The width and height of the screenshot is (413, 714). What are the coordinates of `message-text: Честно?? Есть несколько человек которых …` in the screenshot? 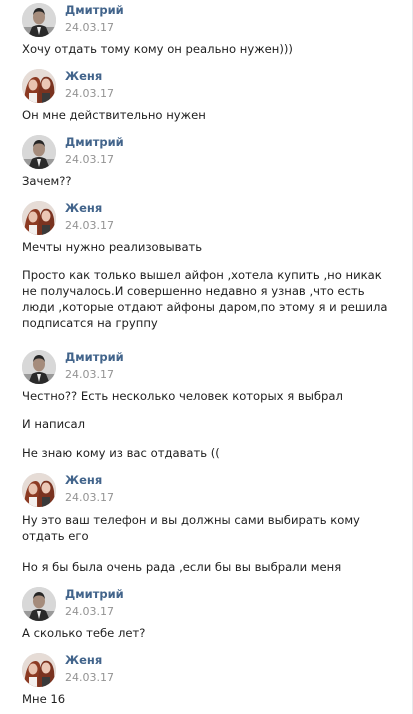 It's located at (182, 396).